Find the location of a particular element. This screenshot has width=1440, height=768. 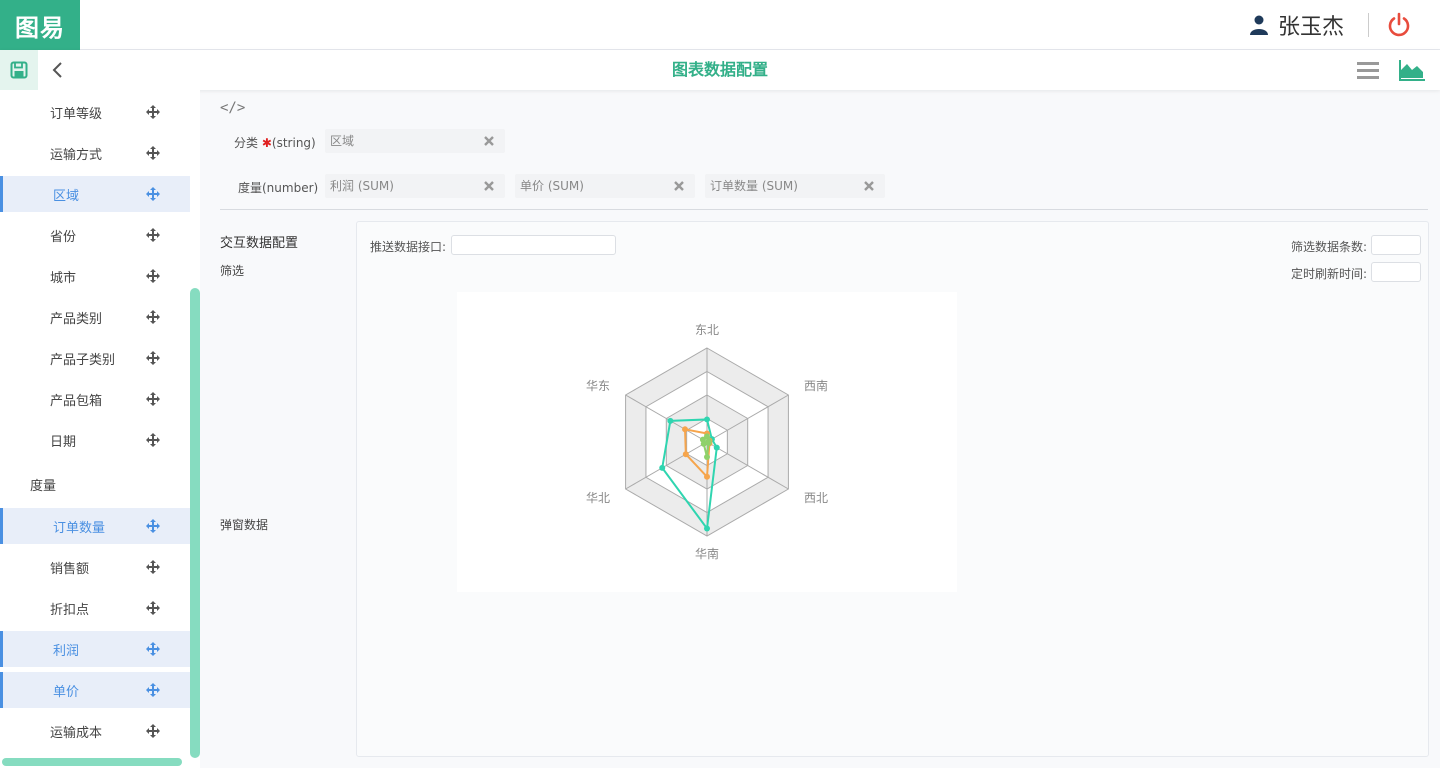

app-logo: 图易 is located at coordinates (40, 25).